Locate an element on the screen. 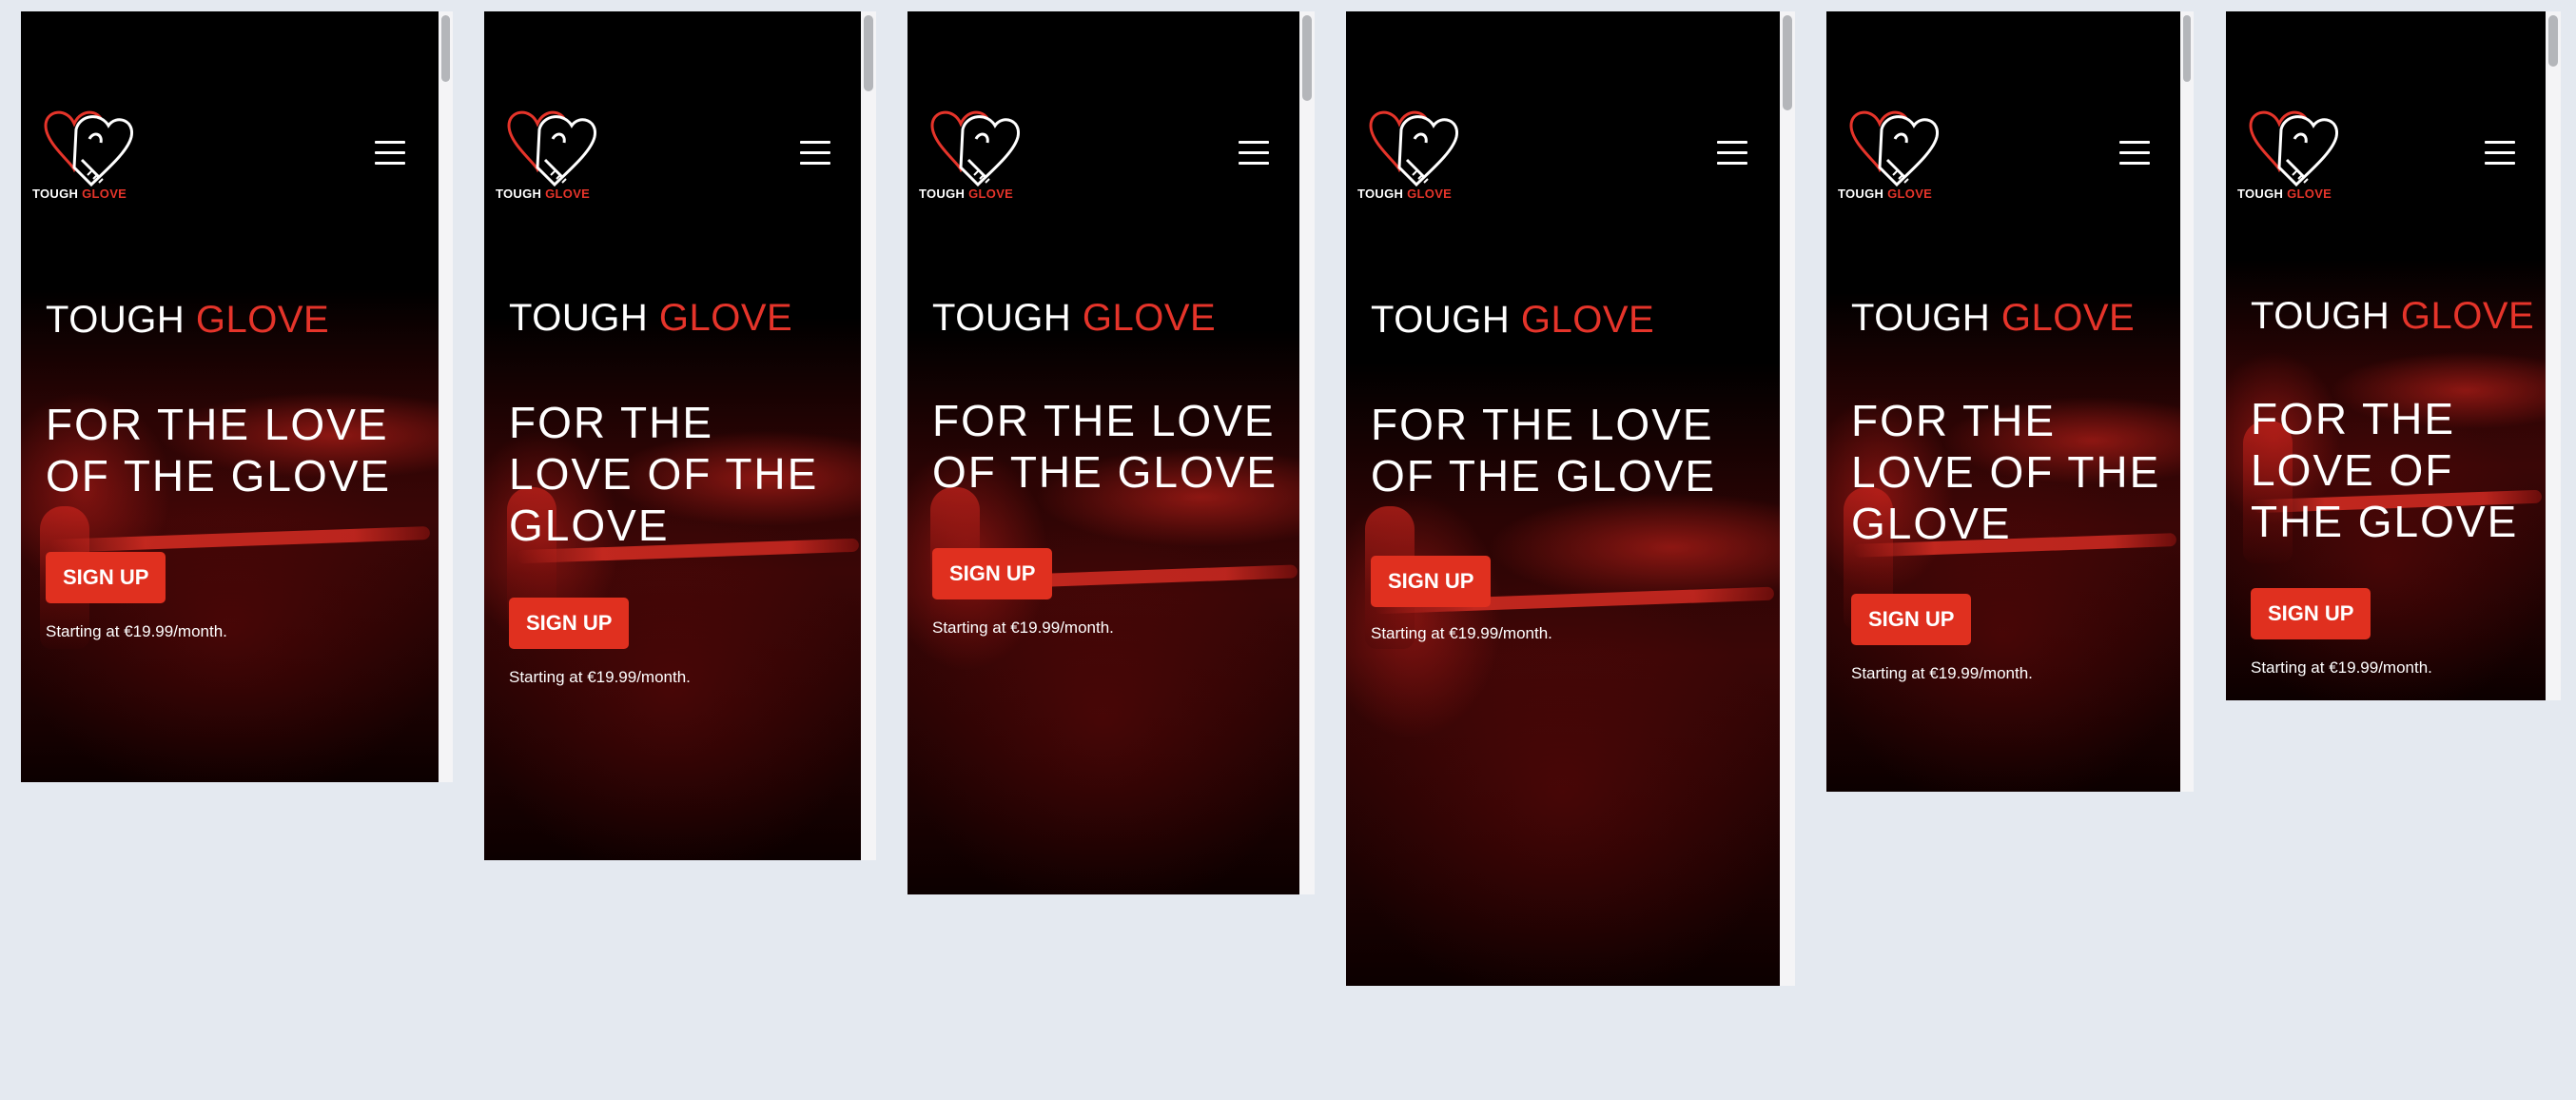 The image size is (2576, 1100). headline-line-2: LOVE OF is located at coordinates (2352, 470).